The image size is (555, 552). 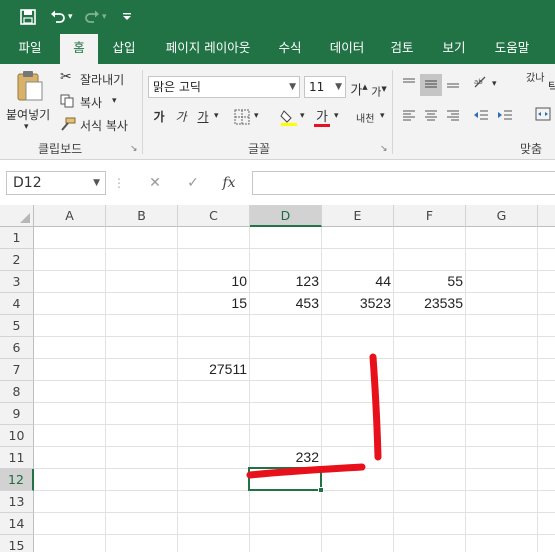 I want to click on tab-data: 데이터, so click(x=347, y=49).